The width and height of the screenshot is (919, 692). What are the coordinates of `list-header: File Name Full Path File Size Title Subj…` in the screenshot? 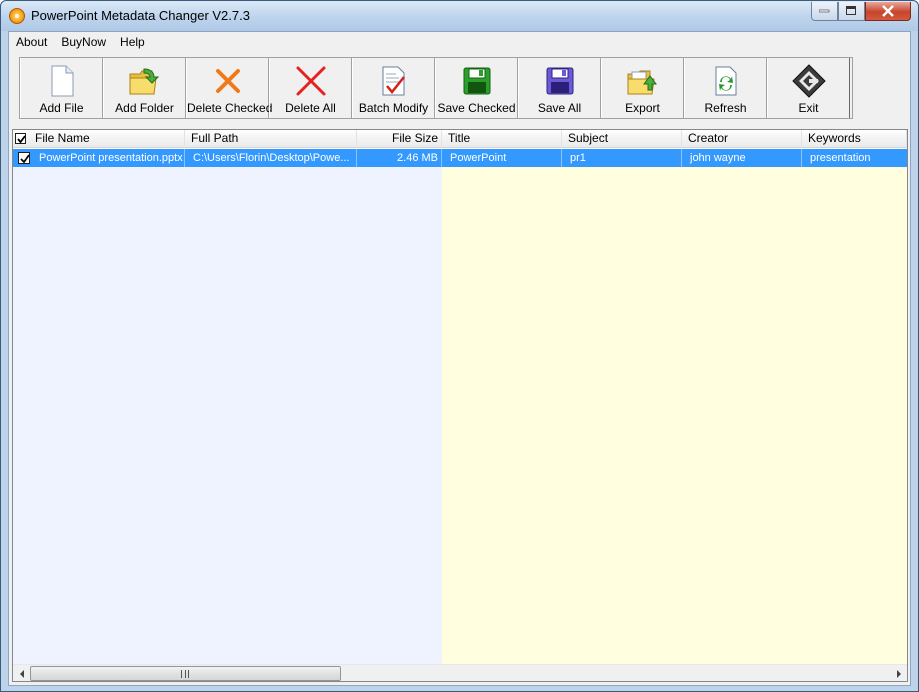 It's located at (460, 139).